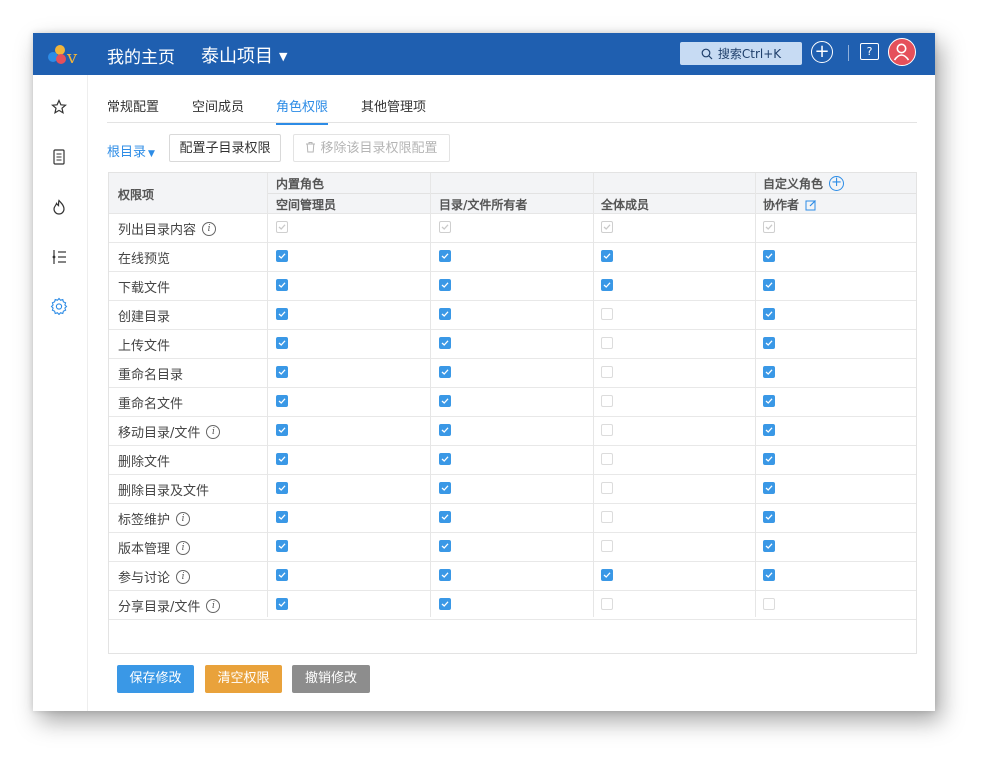 This screenshot has height=776, width=1000. Describe the element at coordinates (379, 148) in the screenshot. I see `remove-config-label: 移除该目录权限配置` at that location.